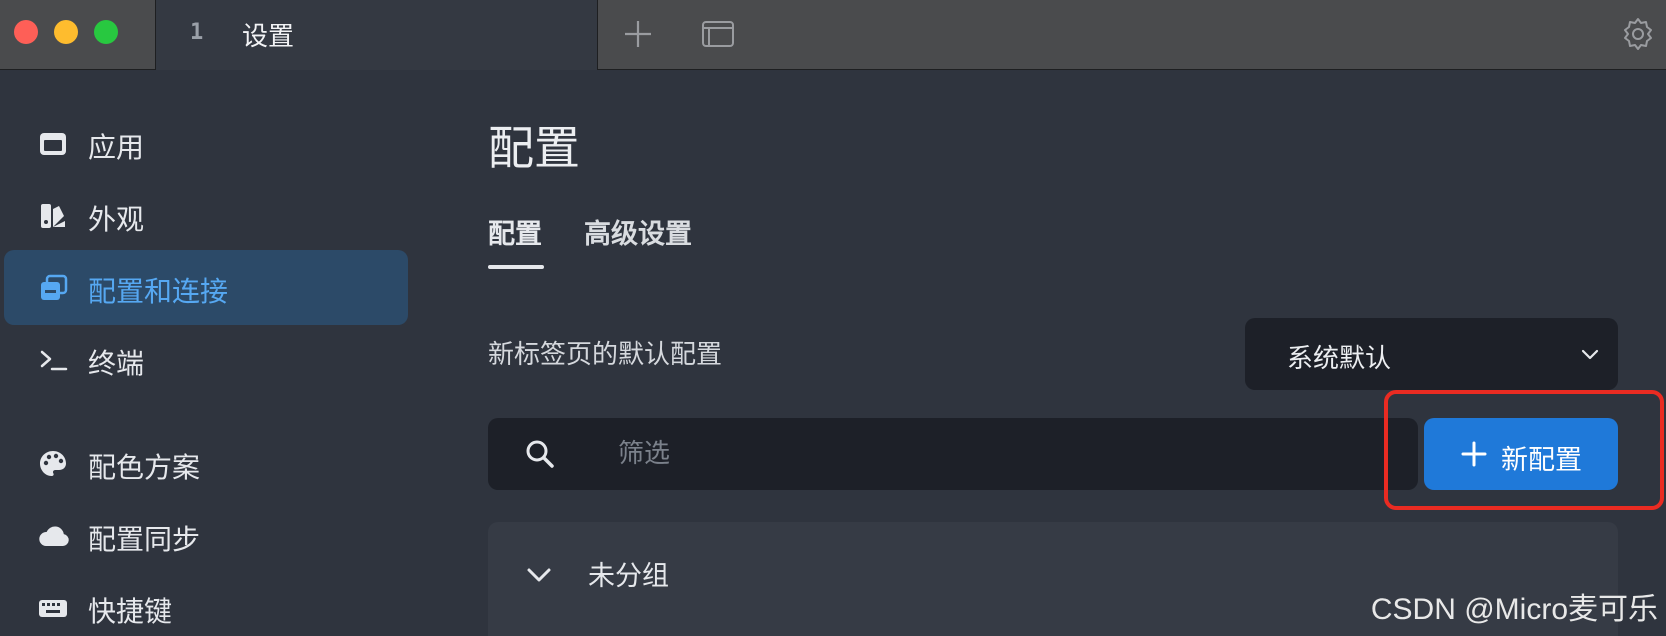 This screenshot has height=636, width=1666. What do you see at coordinates (66, 32) in the screenshot?
I see `minimize-window-button` at bounding box center [66, 32].